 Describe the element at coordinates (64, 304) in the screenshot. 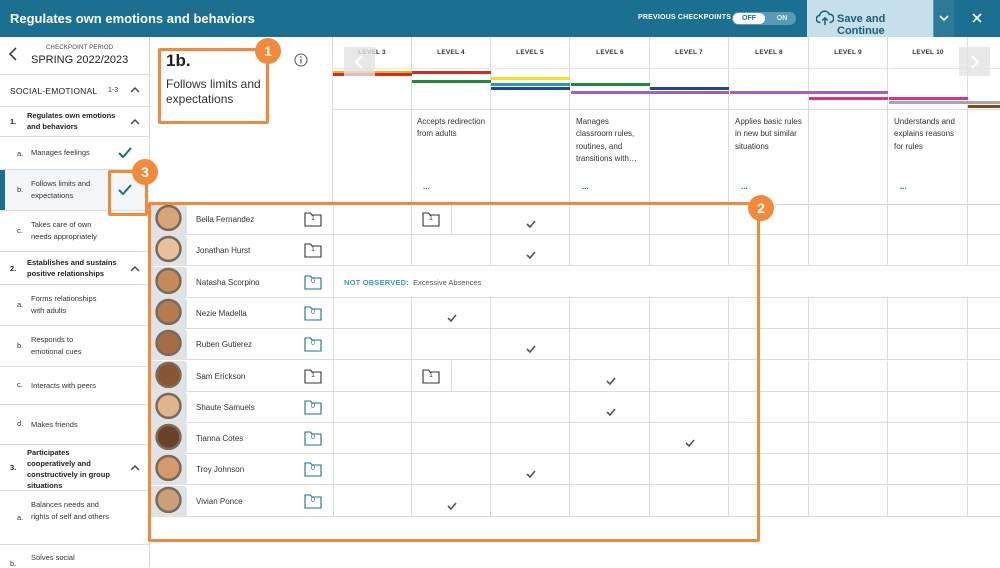

I see `sidebar-item-label: Forms relationships with adults` at that location.